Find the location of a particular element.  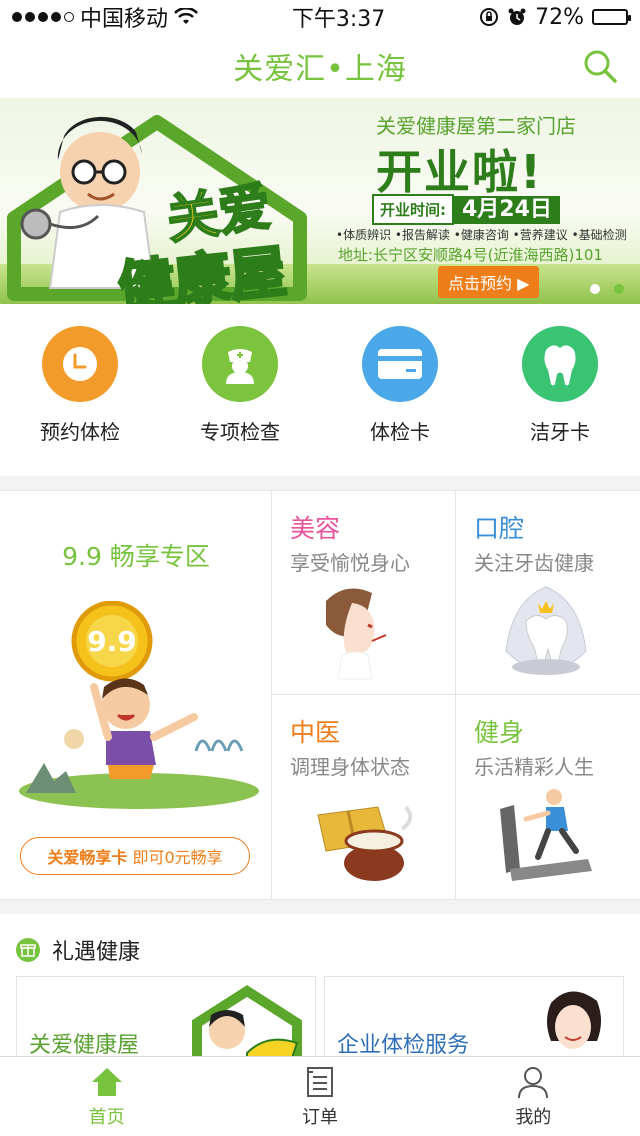

quick-item-special-check: 专项检查 is located at coordinates (240, 390).